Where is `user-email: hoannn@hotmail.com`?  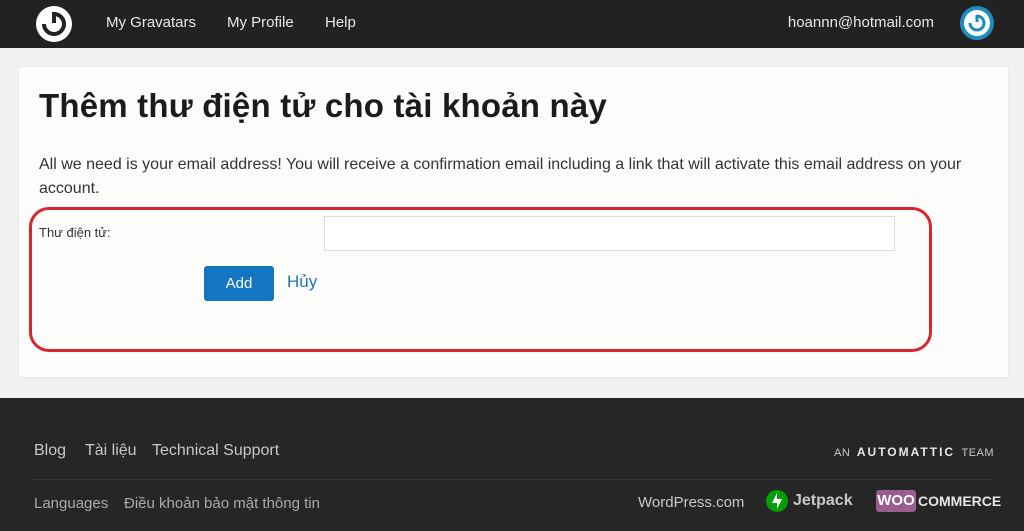 user-email: hoannn@hotmail.com is located at coordinates (861, 24).